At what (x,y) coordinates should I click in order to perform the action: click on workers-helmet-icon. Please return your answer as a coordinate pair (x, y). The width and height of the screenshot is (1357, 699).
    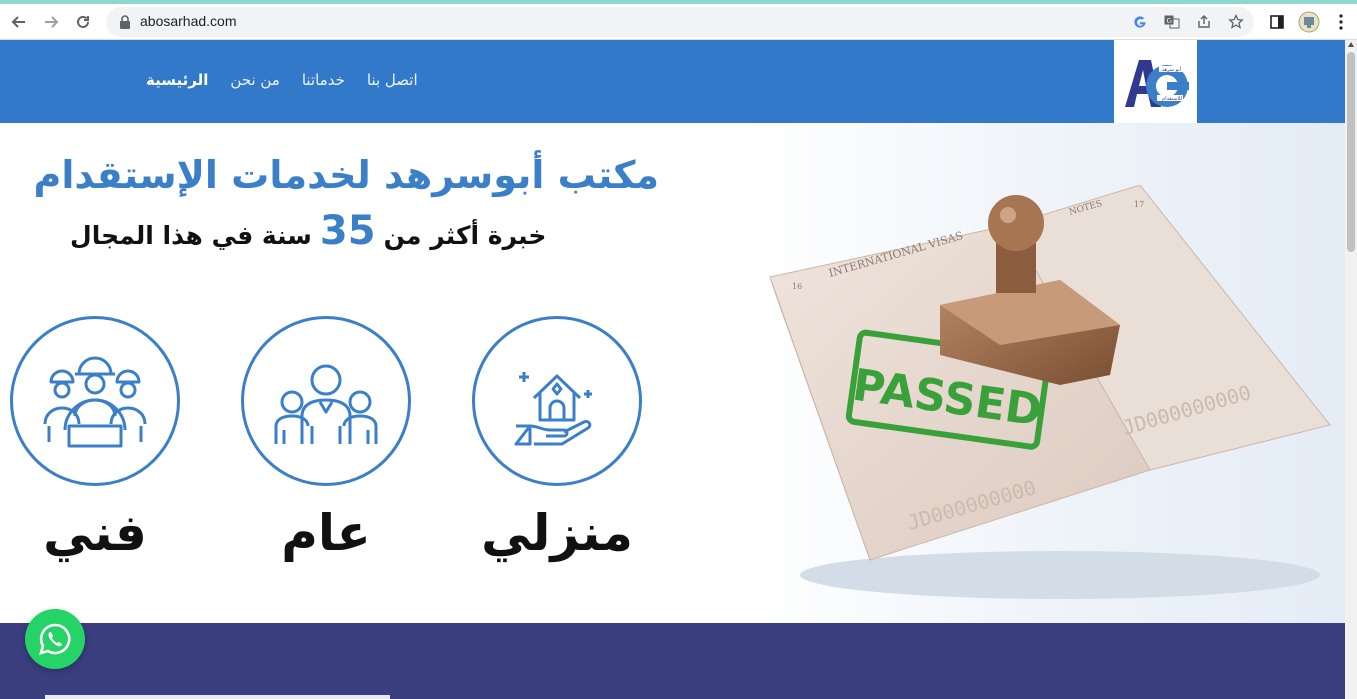
    Looking at the image, I should click on (95, 402).